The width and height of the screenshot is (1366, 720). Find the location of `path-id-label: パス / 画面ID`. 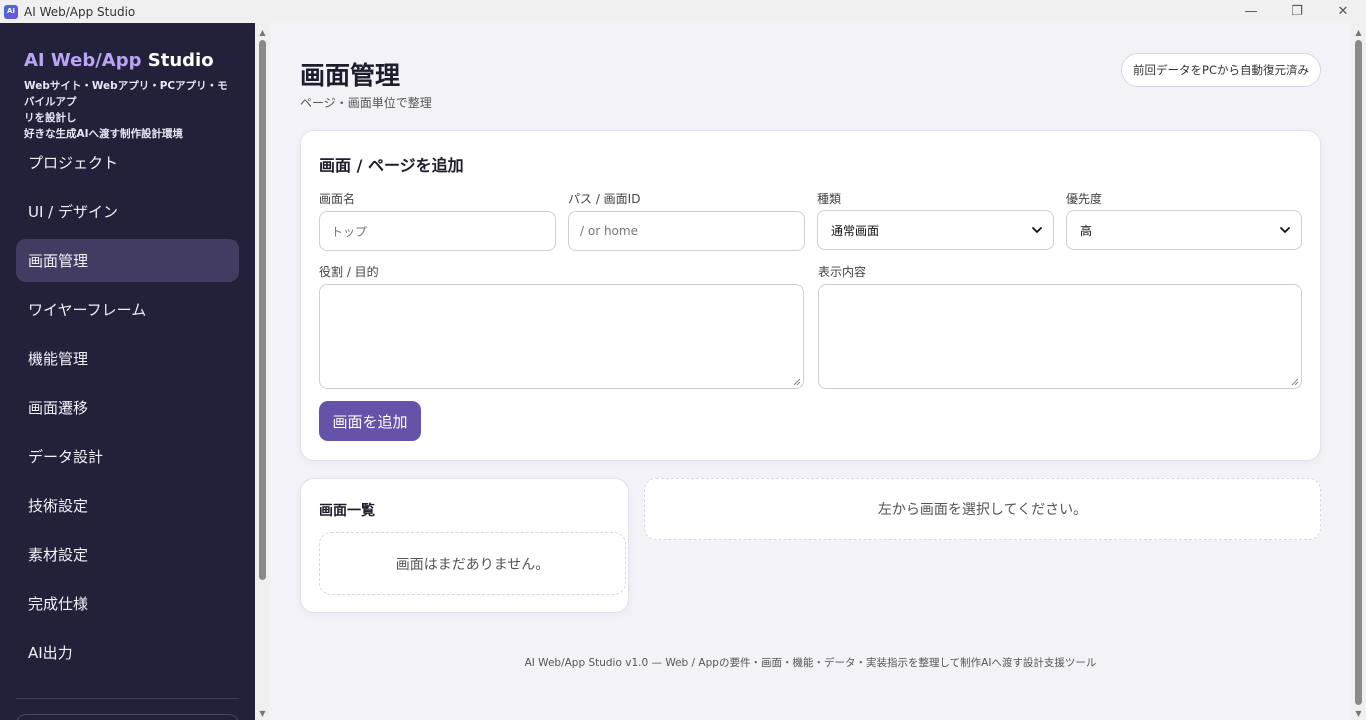

path-id-label: パス / 画面ID is located at coordinates (604, 199).